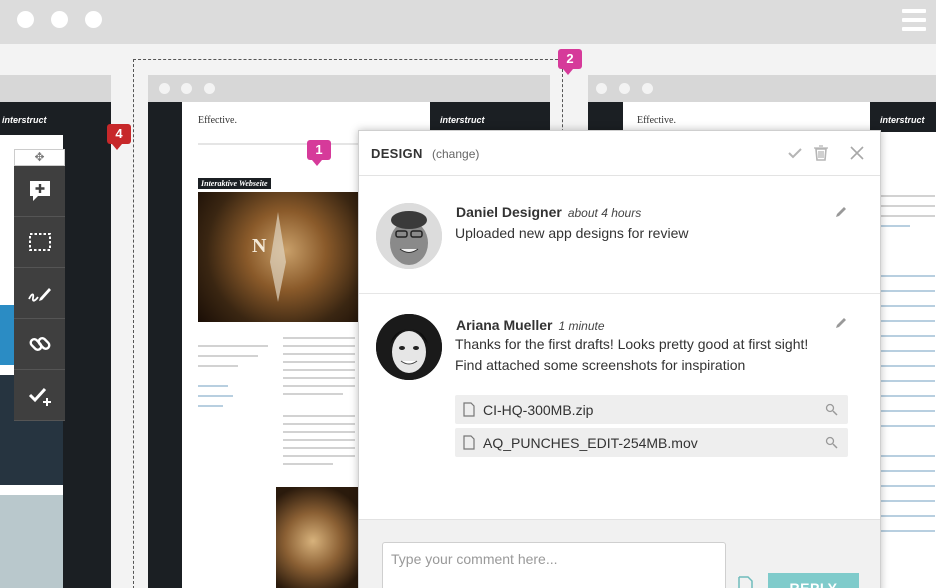  I want to click on add-comment-tool, so click(39, 191).